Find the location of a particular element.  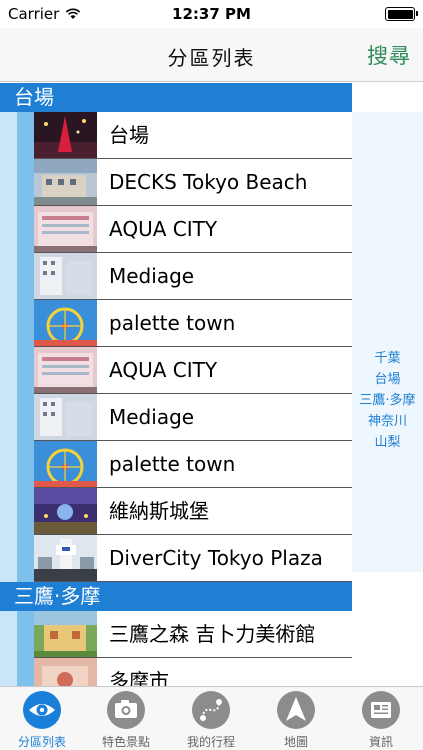

section-header-mitaka-tama: 三鷹·多摩 is located at coordinates (176, 596).